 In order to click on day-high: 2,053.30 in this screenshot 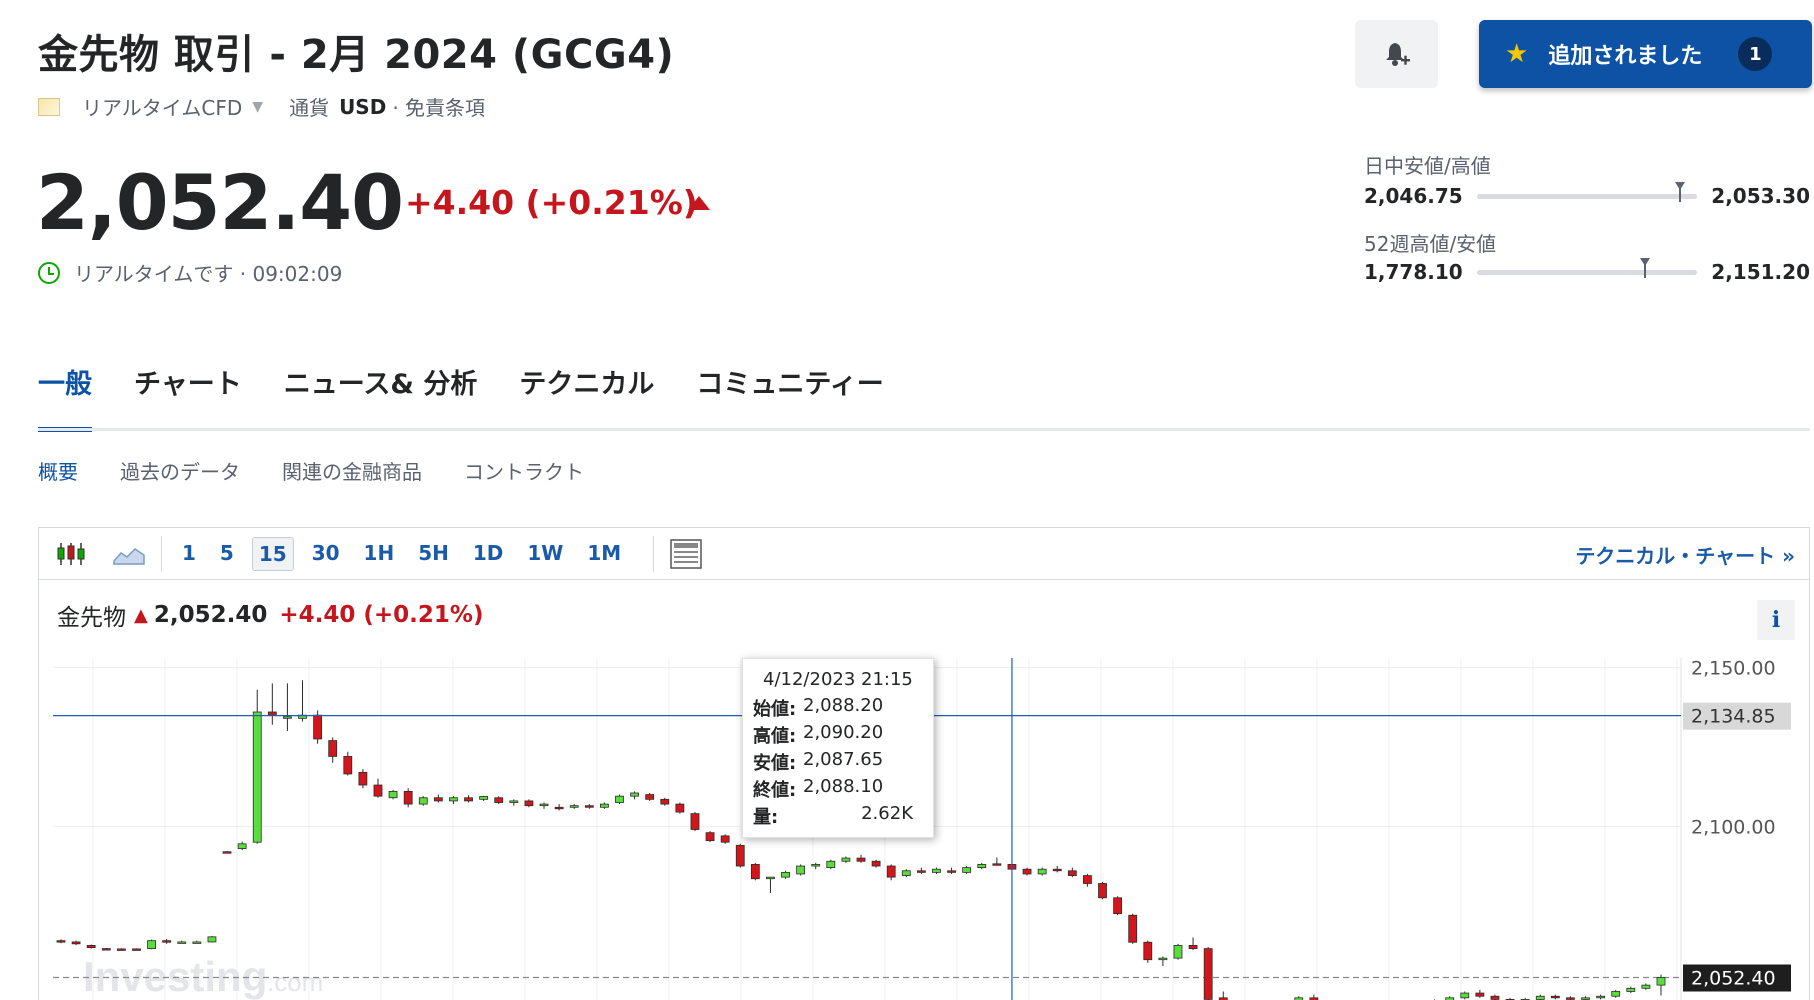, I will do `click(1760, 196)`.